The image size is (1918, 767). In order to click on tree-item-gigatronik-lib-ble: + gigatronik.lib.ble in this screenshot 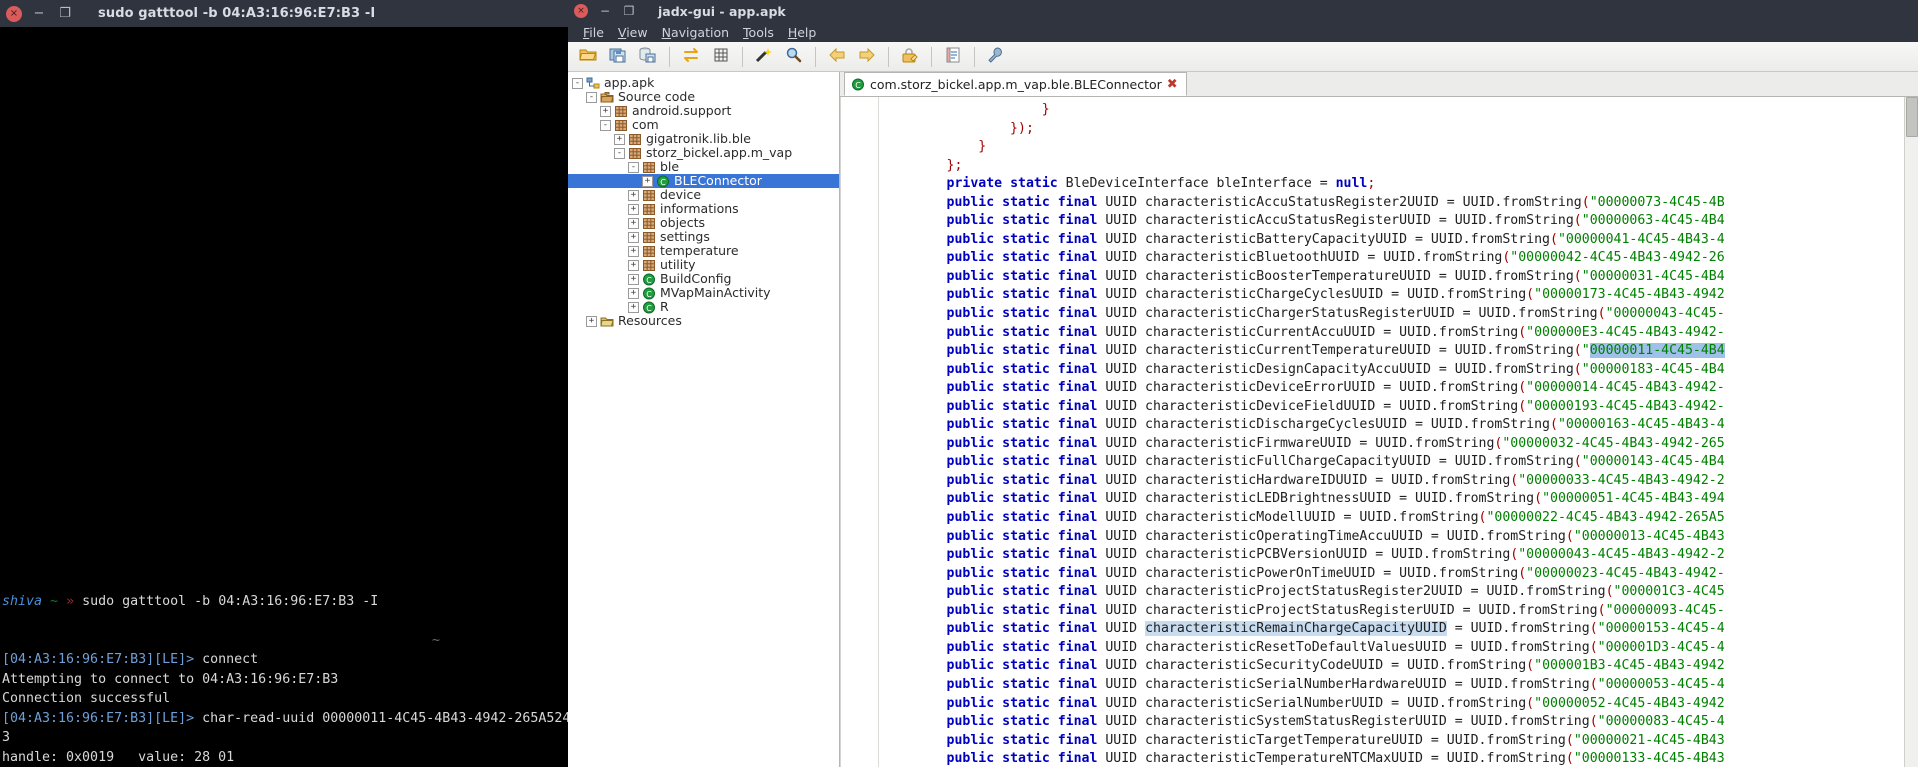, I will do `click(703, 139)`.